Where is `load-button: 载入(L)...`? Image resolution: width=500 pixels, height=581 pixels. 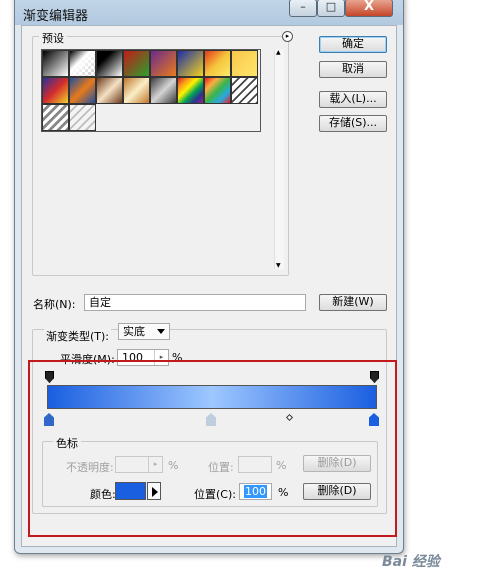
load-button: 载入(L)... is located at coordinates (353, 99).